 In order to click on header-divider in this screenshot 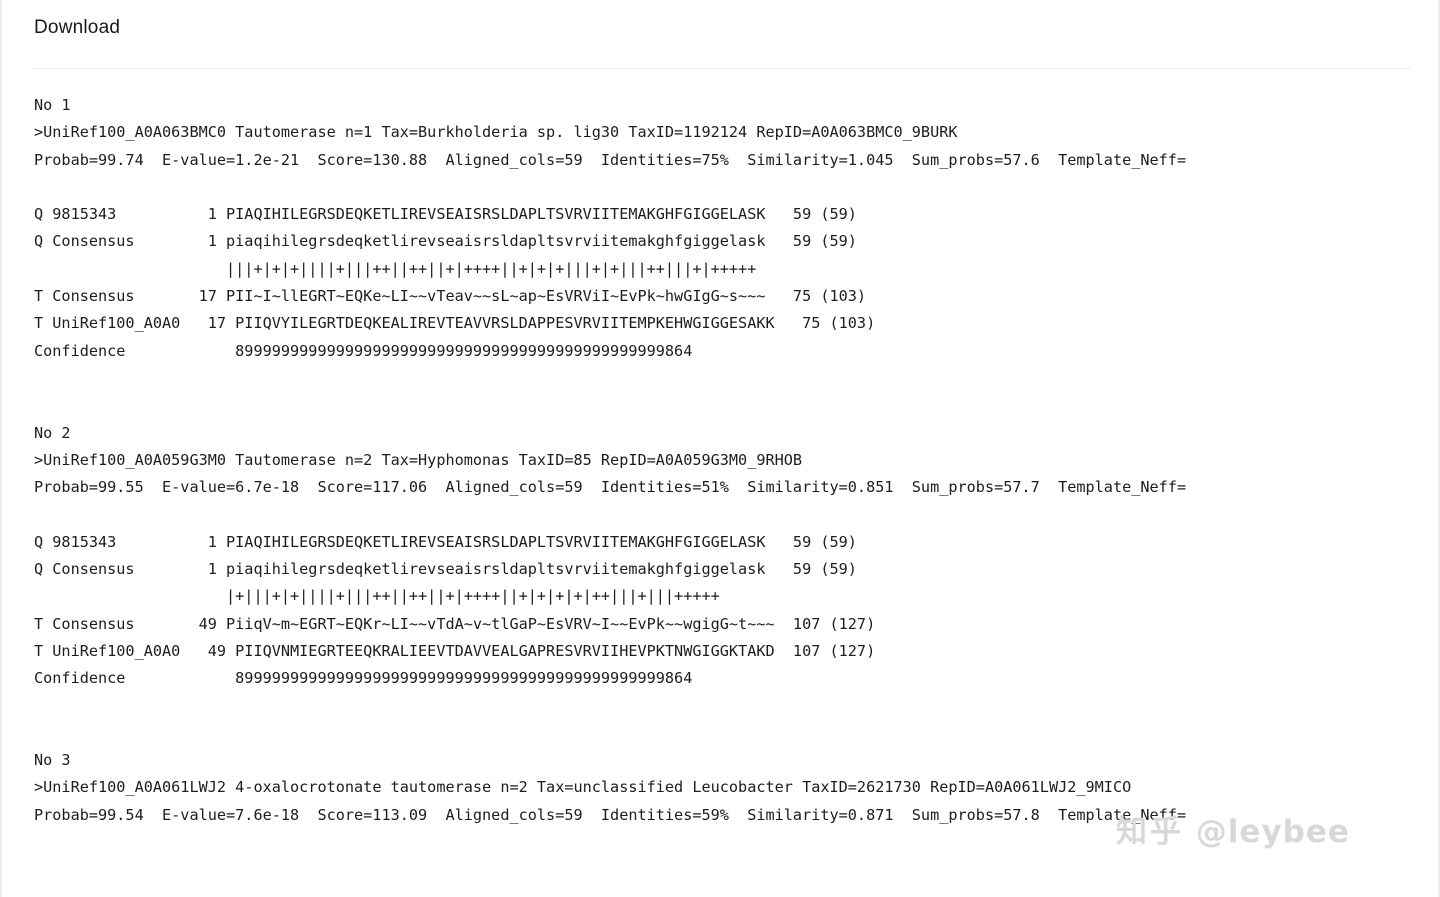, I will do `click(722, 68)`.